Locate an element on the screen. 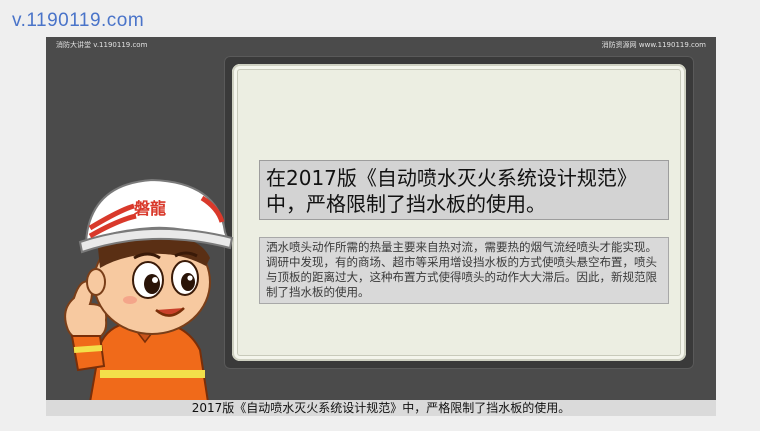 Image resolution: width=760 pixels, height=431 pixels. firefighter-mascot: 磐龍 is located at coordinates (149, 290).